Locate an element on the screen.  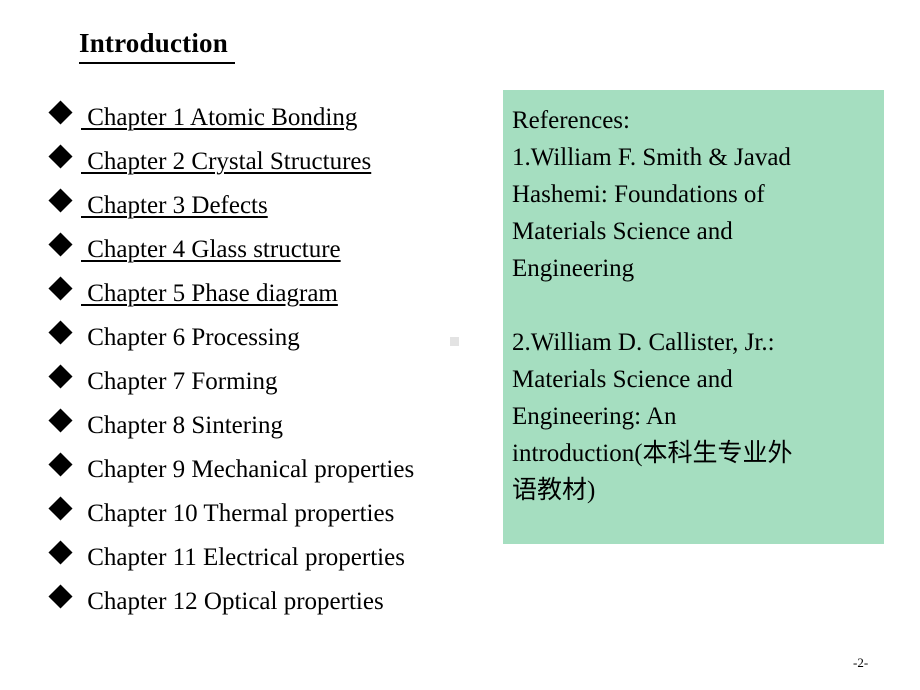
references-line: Hashemi: Foundations of is located at coordinates (638, 194).